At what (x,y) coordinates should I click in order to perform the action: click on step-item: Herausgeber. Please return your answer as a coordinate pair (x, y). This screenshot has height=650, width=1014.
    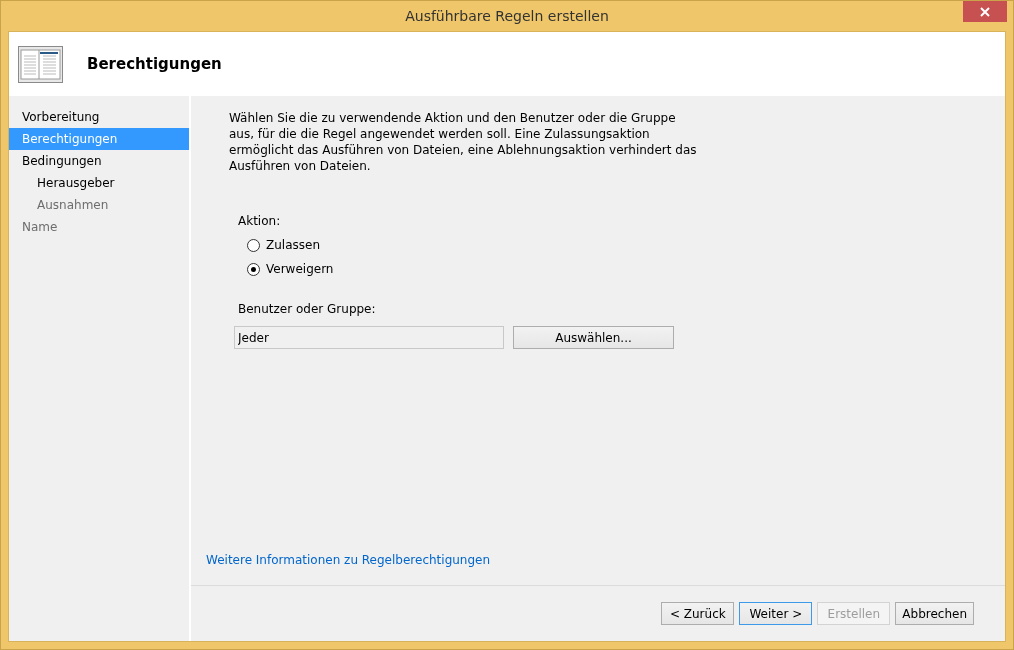
    Looking at the image, I should click on (99, 183).